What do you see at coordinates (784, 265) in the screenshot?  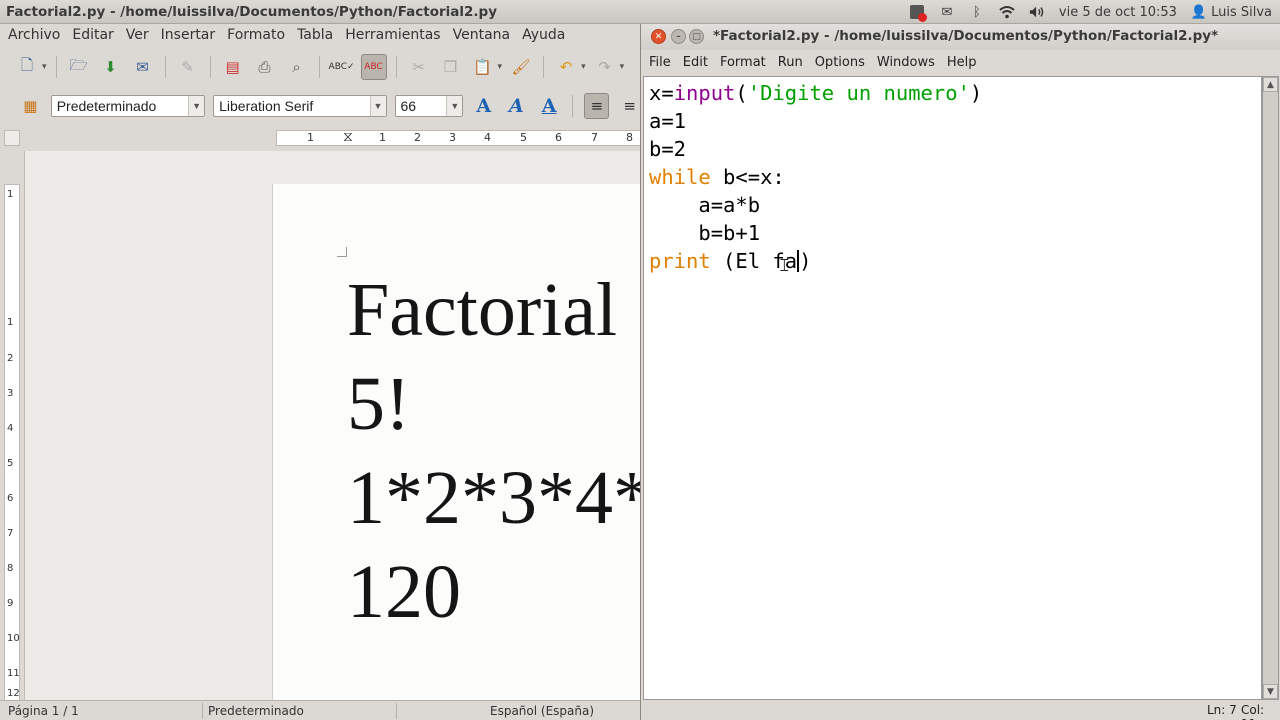 I see `ibeam-cursor-icon: 𝙸` at bounding box center [784, 265].